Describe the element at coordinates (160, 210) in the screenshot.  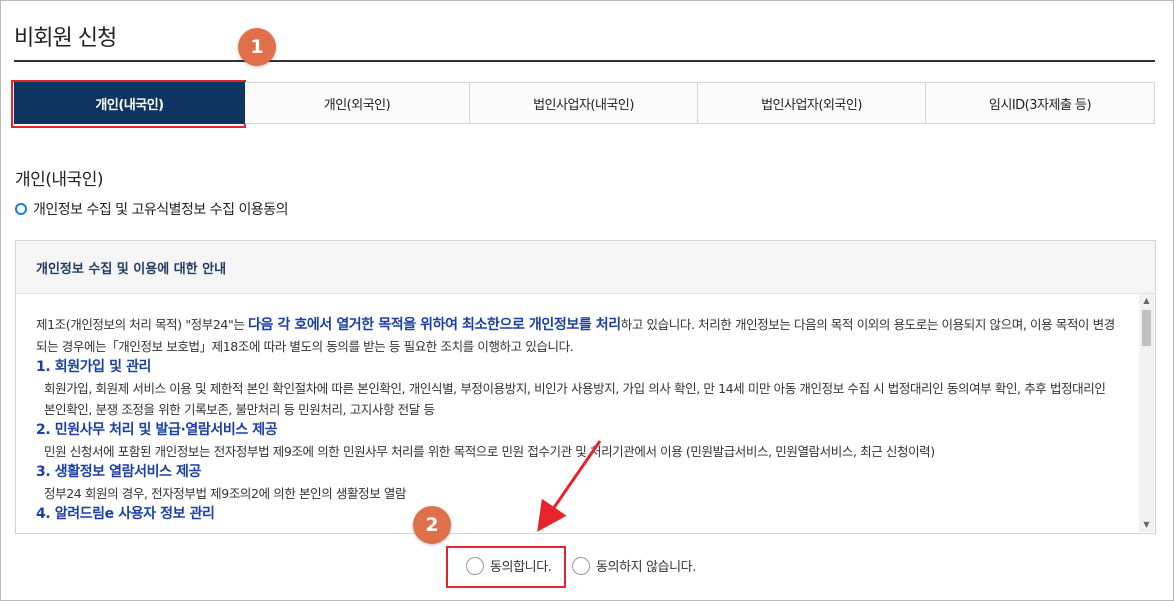
I see `consent-label-text: 개인정보 수집 및 고유식별정보 수집 이용동의` at that location.